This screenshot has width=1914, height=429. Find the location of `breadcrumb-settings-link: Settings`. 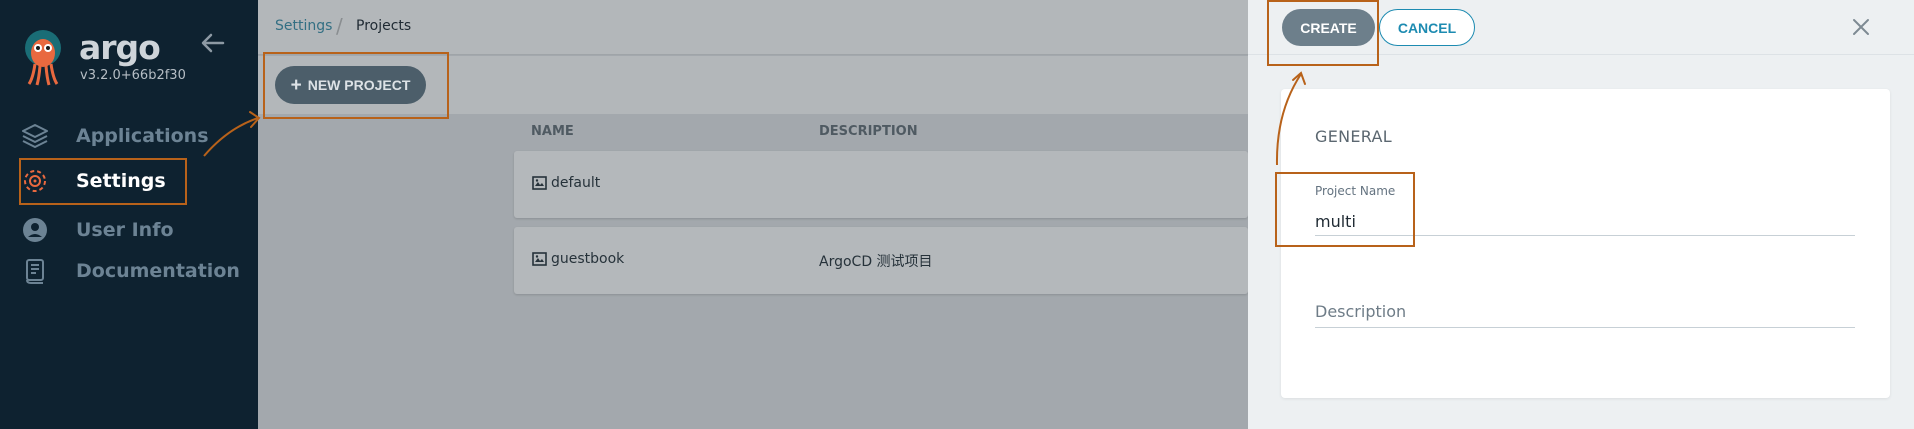

breadcrumb-settings-link: Settings is located at coordinates (303, 26).